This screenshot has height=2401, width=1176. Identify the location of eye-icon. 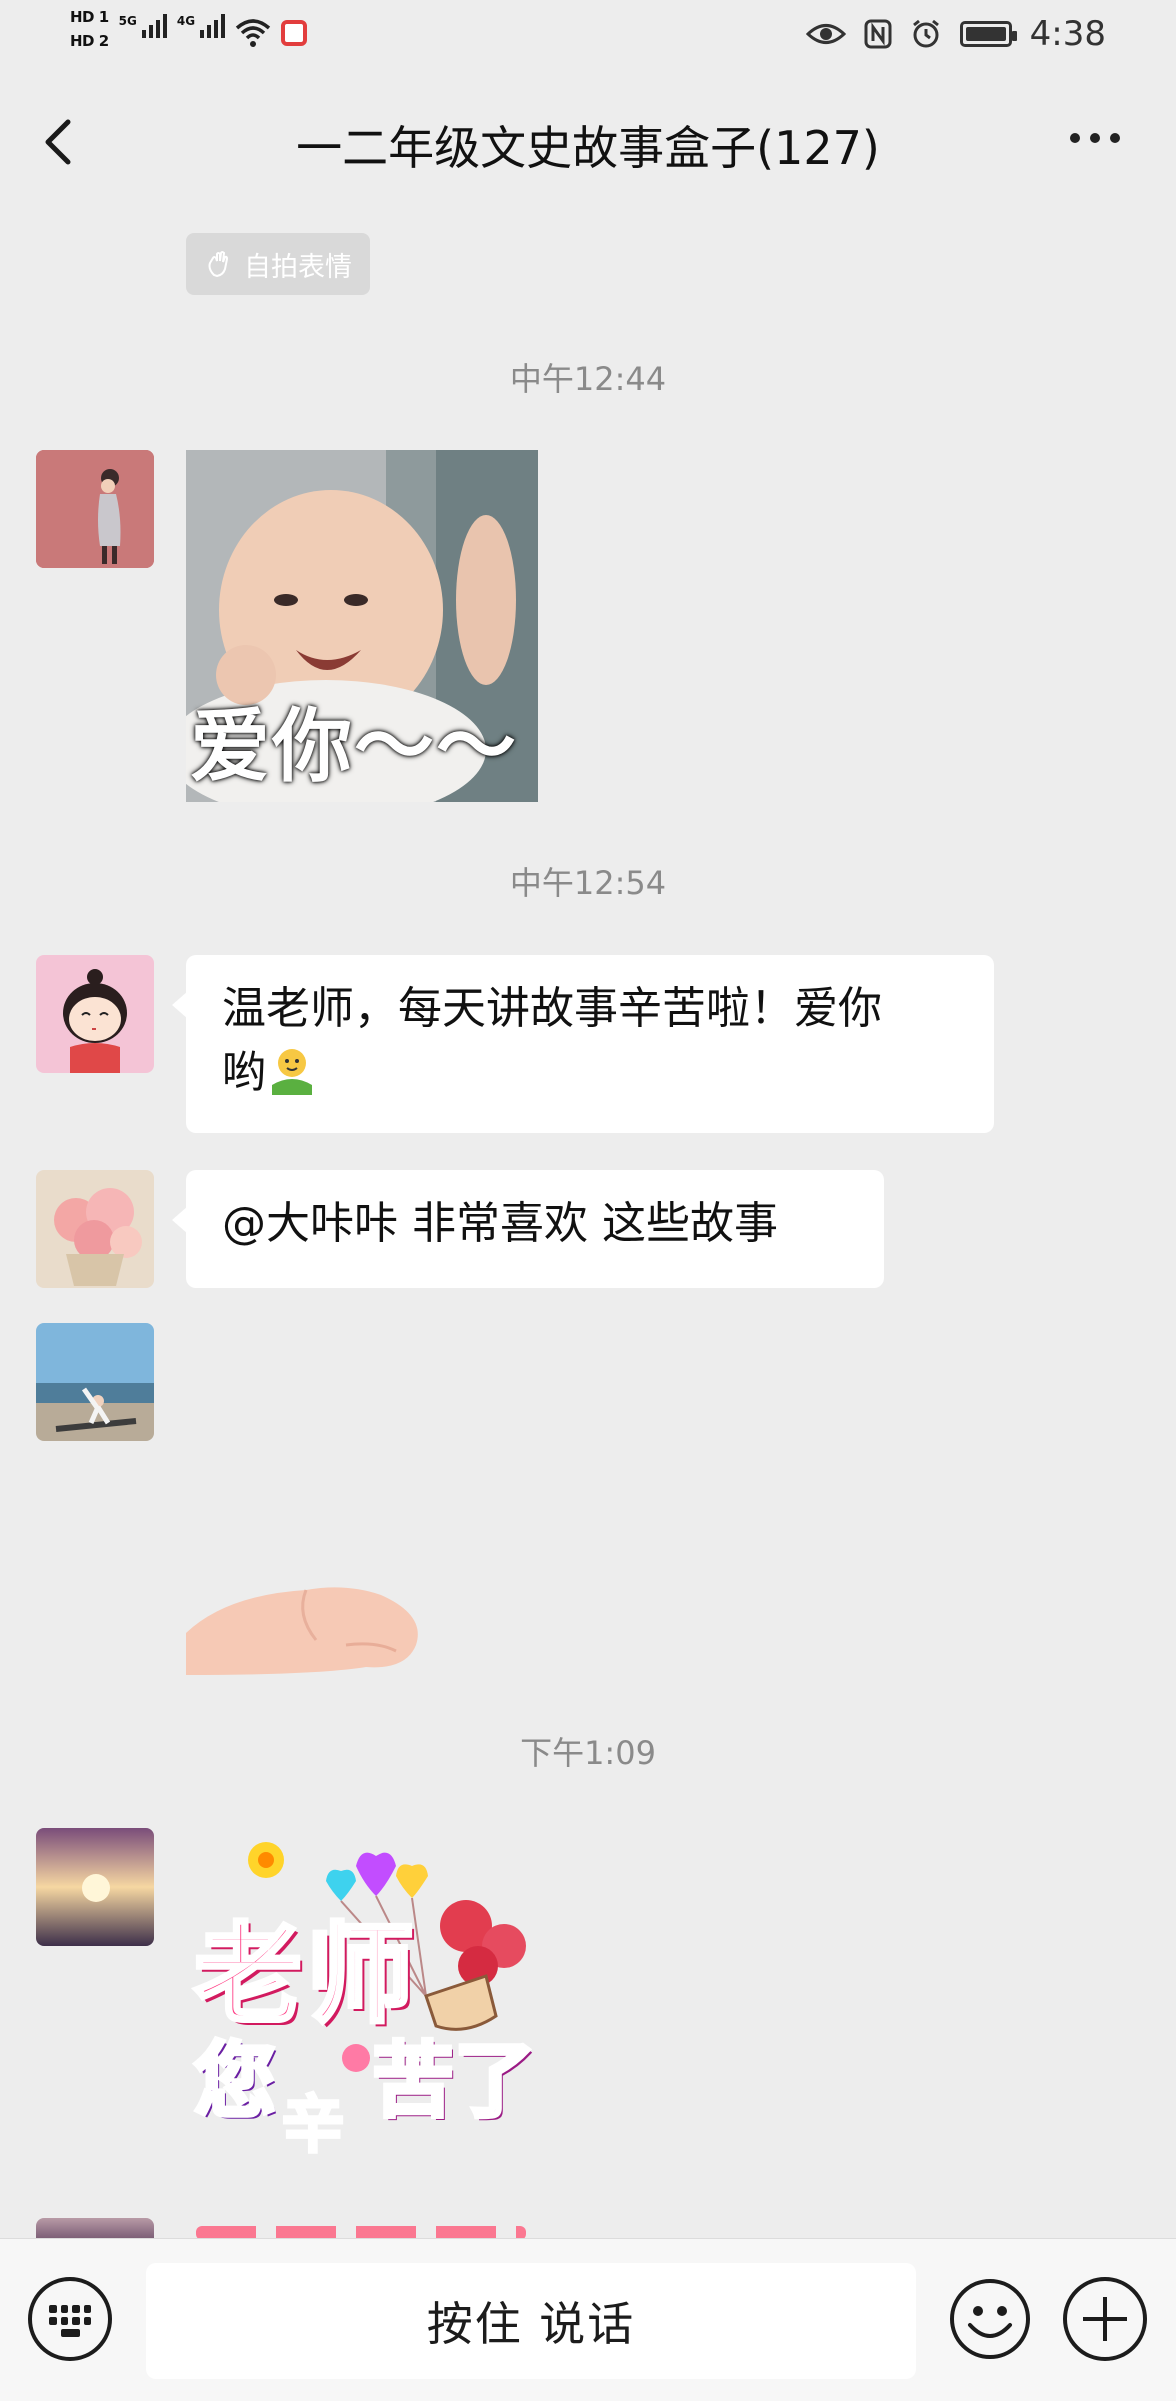
(825, 34).